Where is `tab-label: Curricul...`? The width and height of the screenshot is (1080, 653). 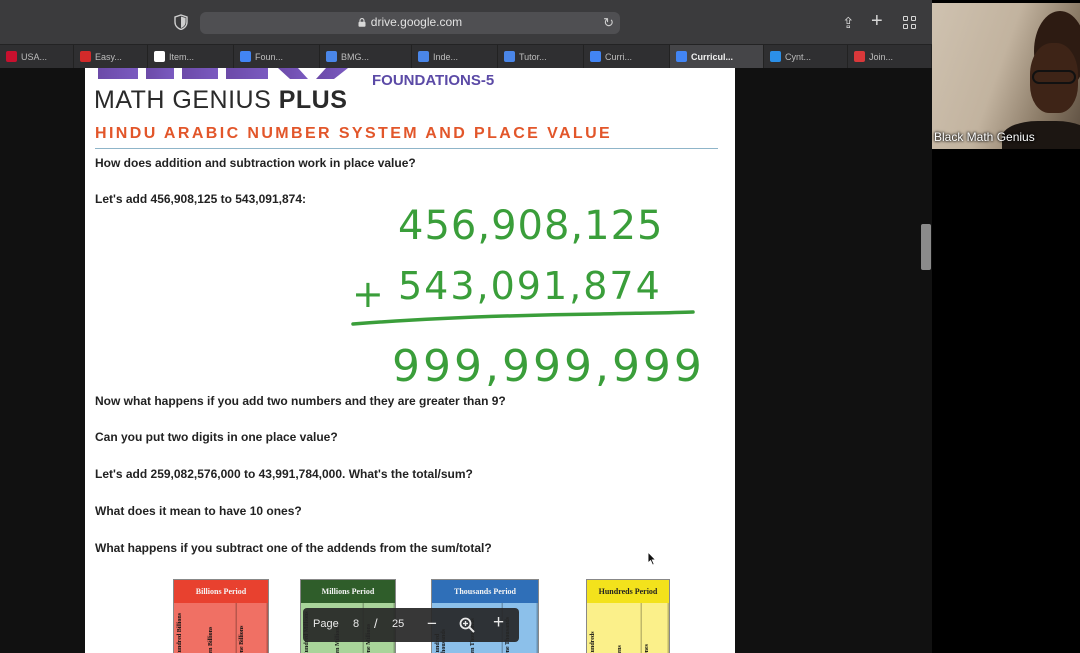
tab-label: Curricul... is located at coordinates (712, 57).